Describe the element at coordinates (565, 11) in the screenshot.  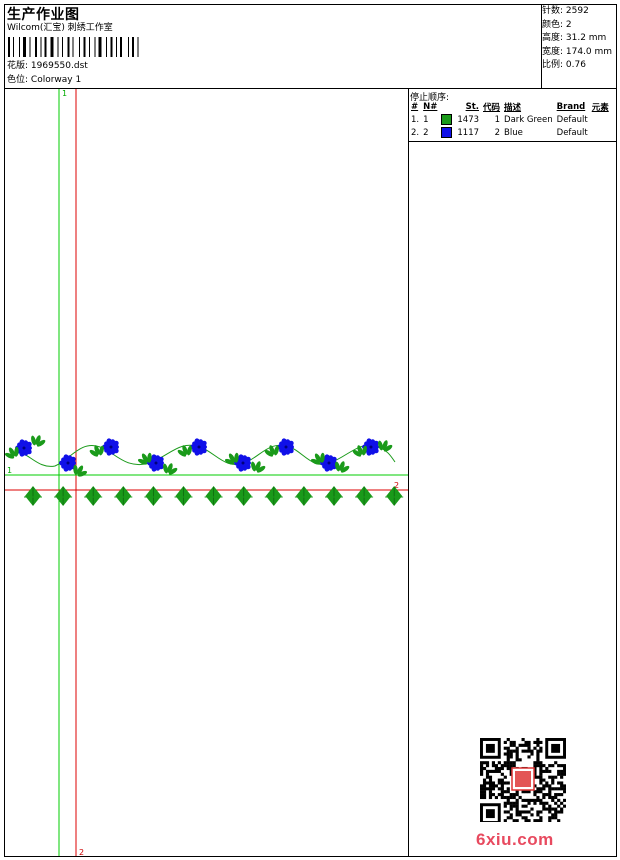
I see `stat-stitches: 针数: 2592` at that location.